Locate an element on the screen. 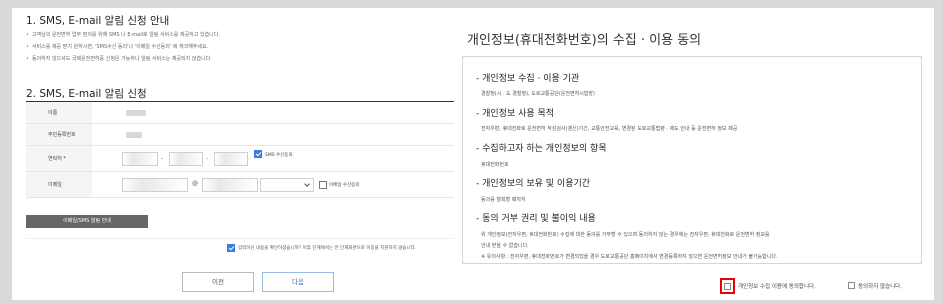  consent-heading: 수집하고자 하는 개인정보의 항목 is located at coordinates (541, 147).